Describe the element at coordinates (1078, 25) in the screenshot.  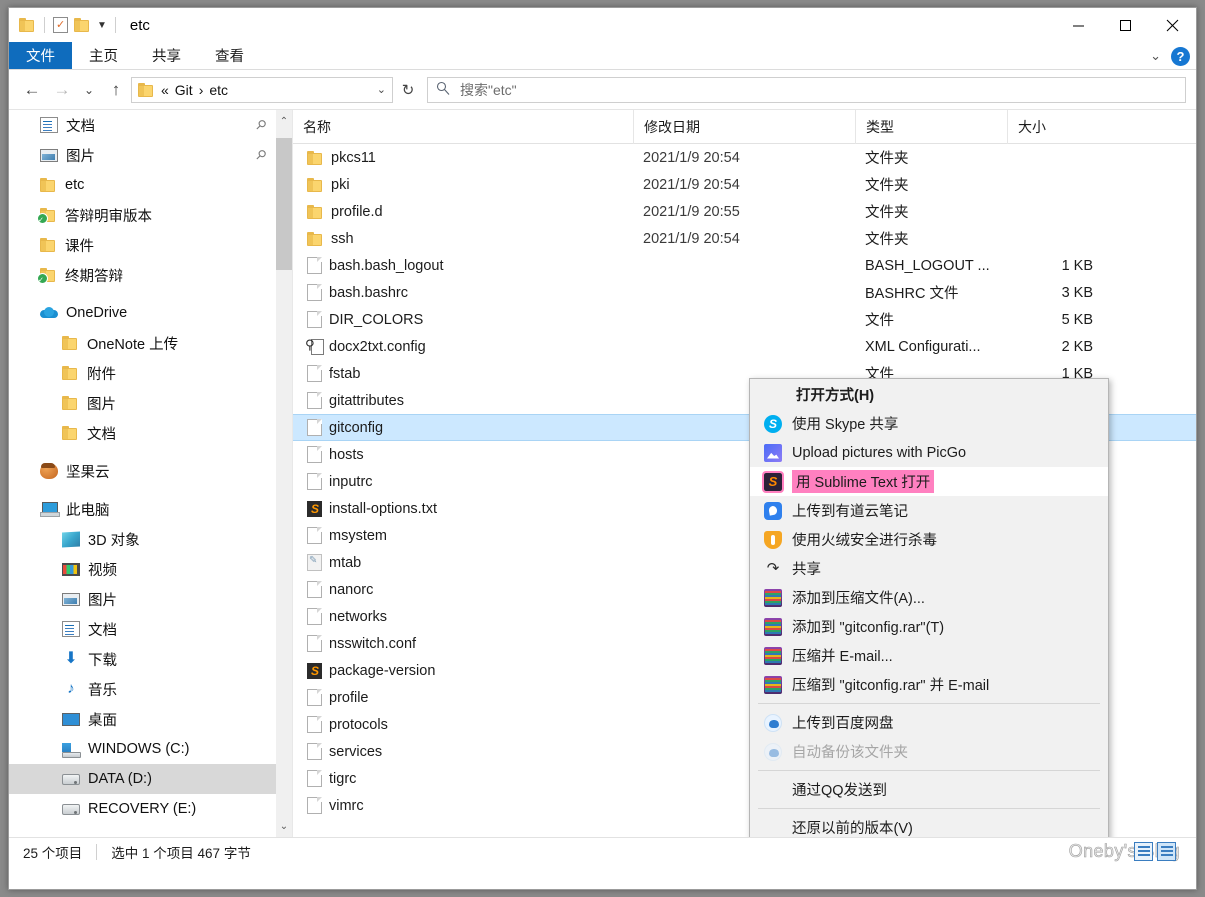
I see `minimize-button` at that location.